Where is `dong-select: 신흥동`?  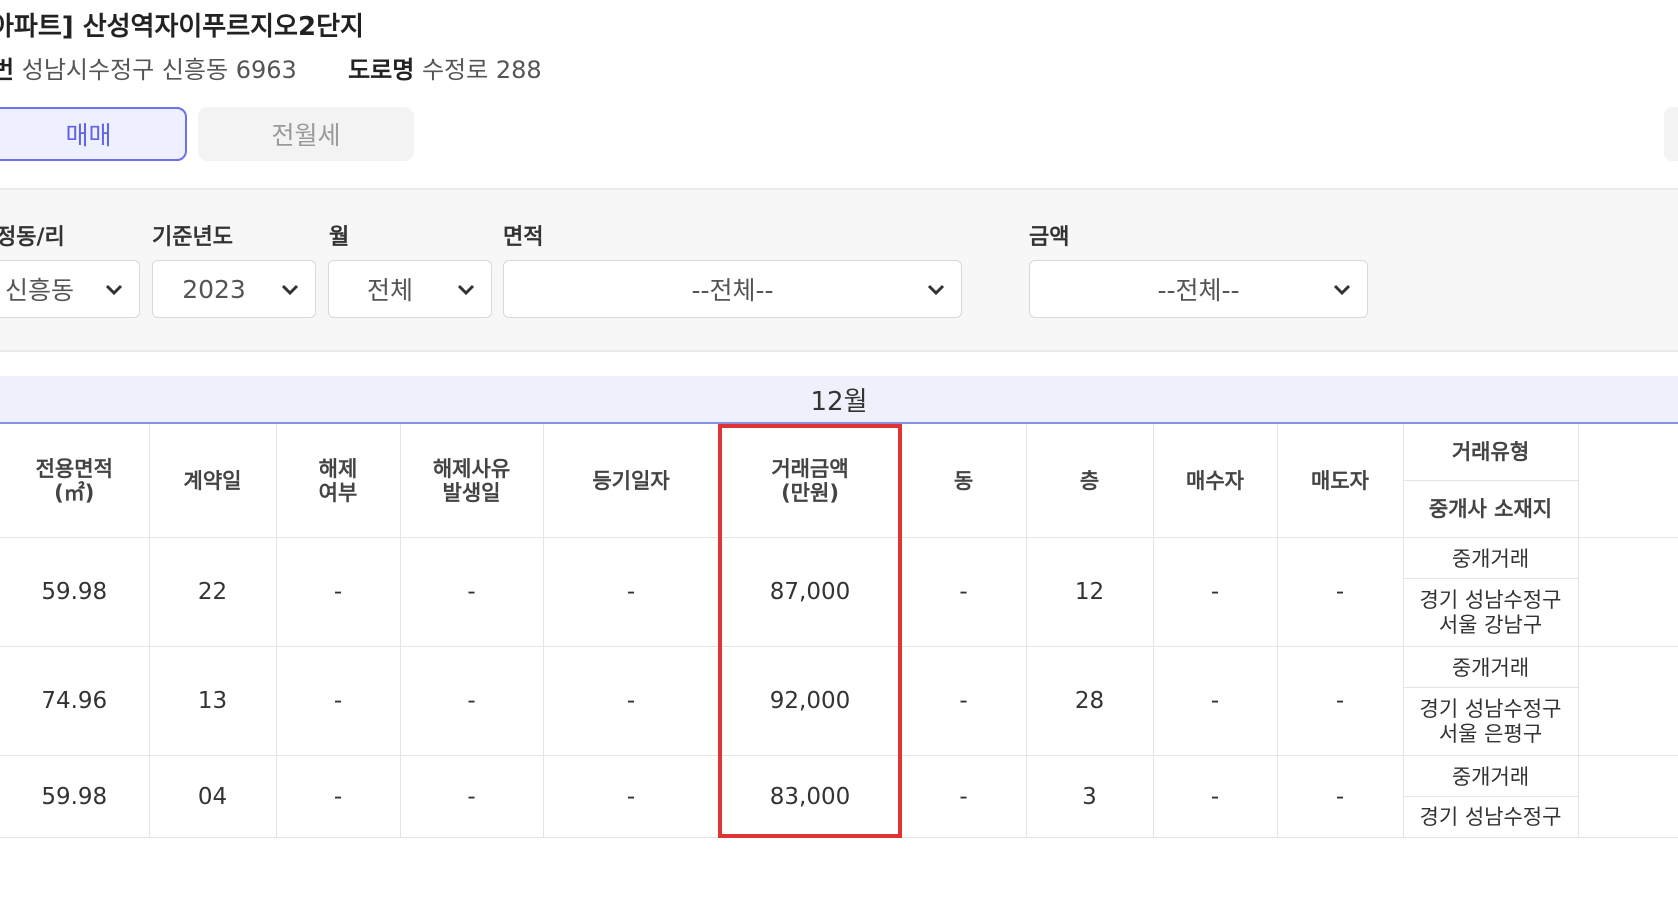 dong-select: 신흥동 is located at coordinates (70, 289).